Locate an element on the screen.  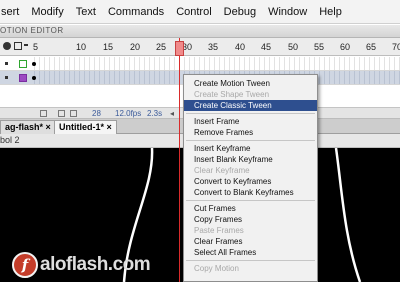
menu-modify: Modify is located at coordinates (47, 12).